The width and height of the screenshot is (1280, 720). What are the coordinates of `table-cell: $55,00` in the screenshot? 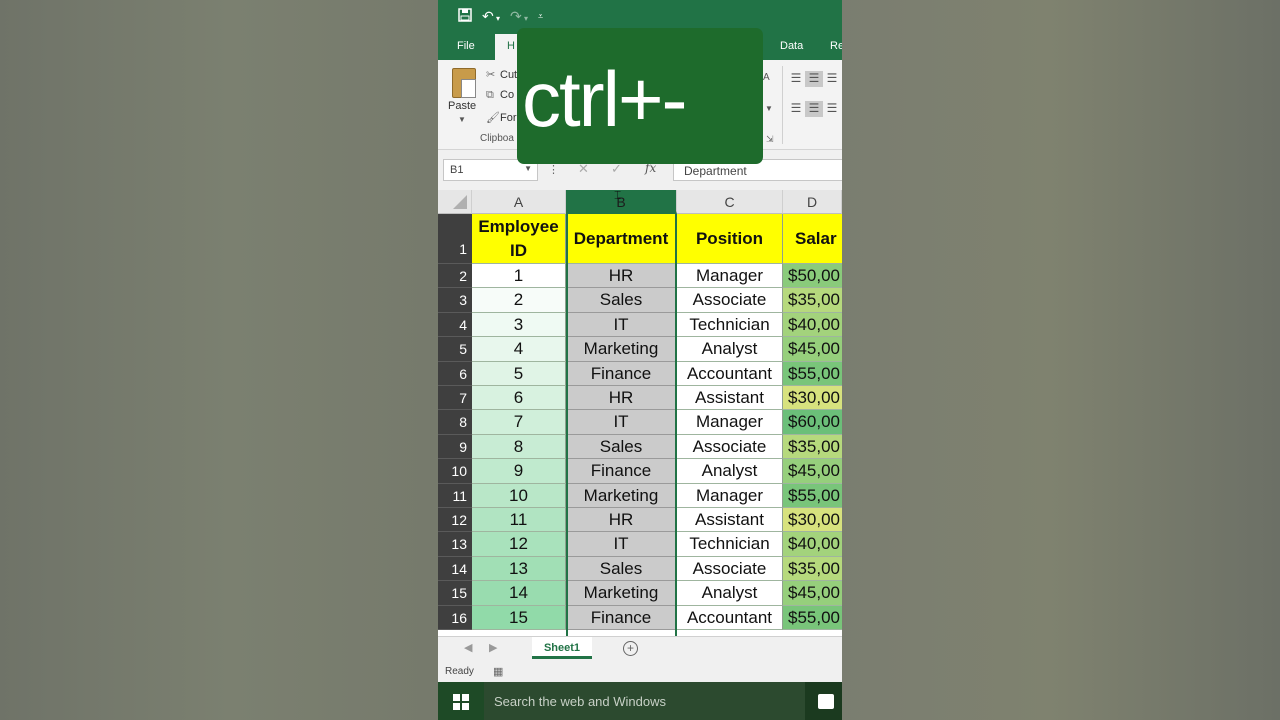 It's located at (812, 373).